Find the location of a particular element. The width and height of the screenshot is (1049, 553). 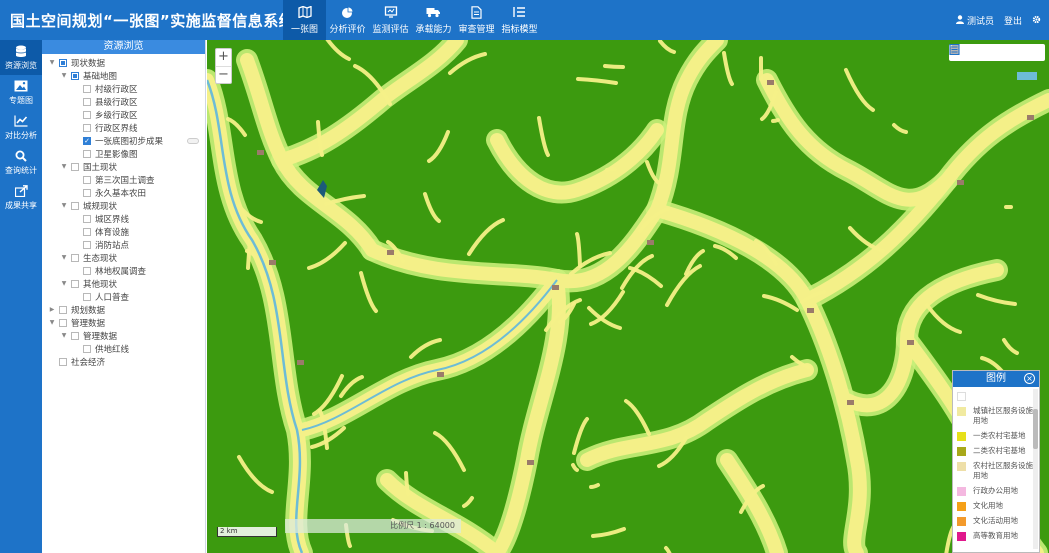

layer-opacity-toggle is located at coordinates (193, 140).